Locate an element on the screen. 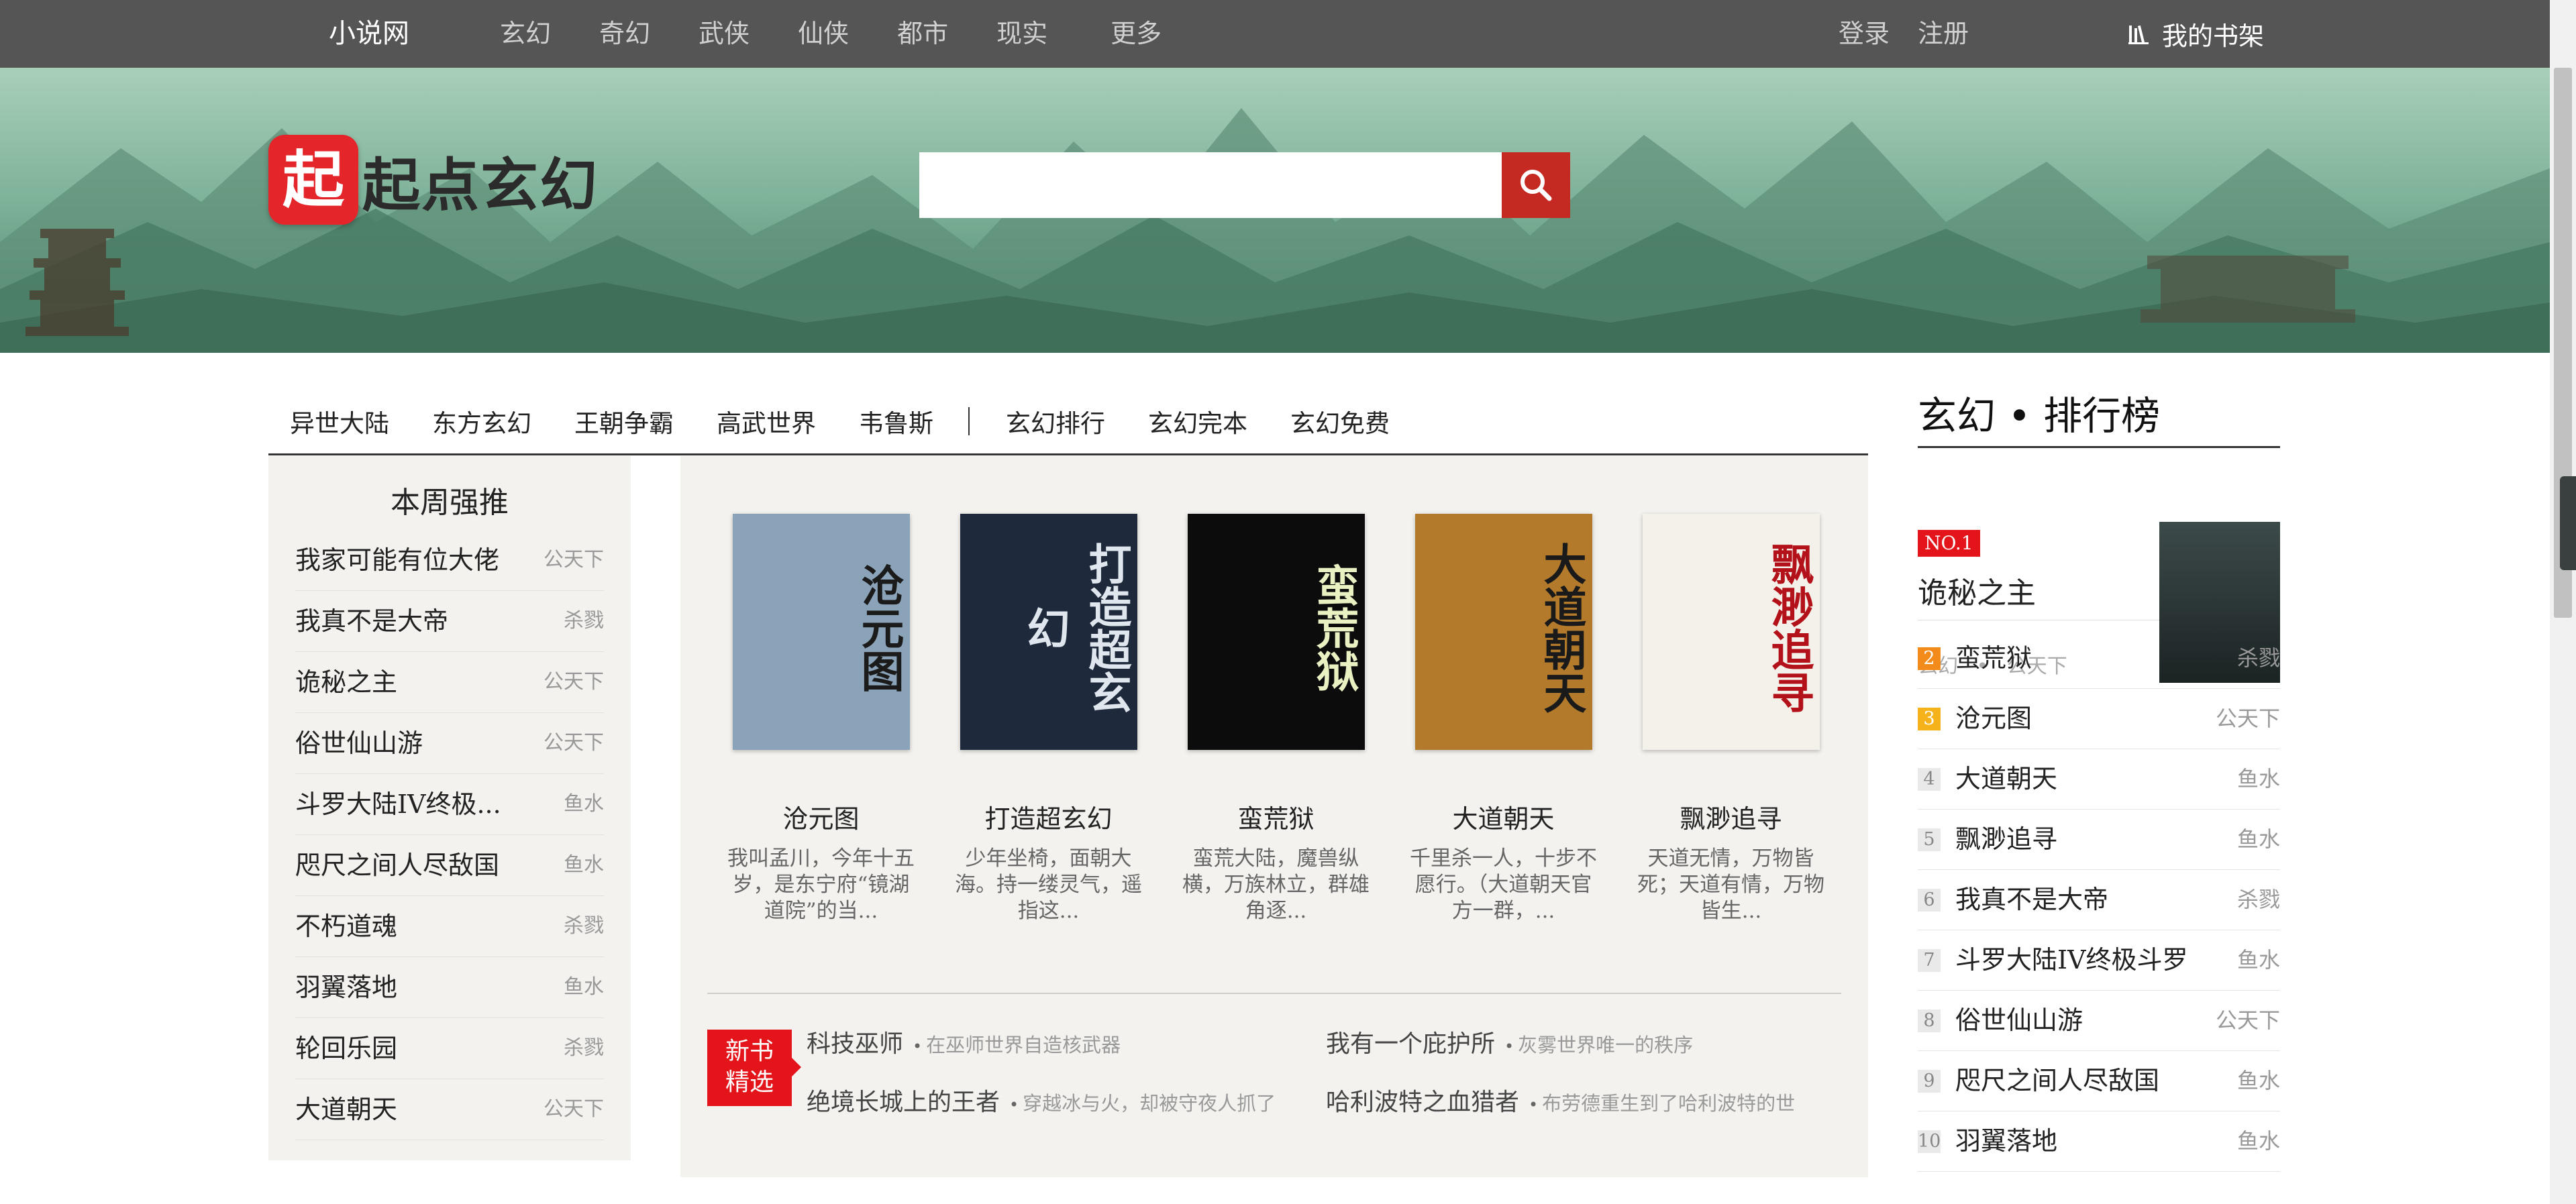 The height and width of the screenshot is (1204, 2576). tab-gaowu-shijie: 高武世界 is located at coordinates (766, 421).